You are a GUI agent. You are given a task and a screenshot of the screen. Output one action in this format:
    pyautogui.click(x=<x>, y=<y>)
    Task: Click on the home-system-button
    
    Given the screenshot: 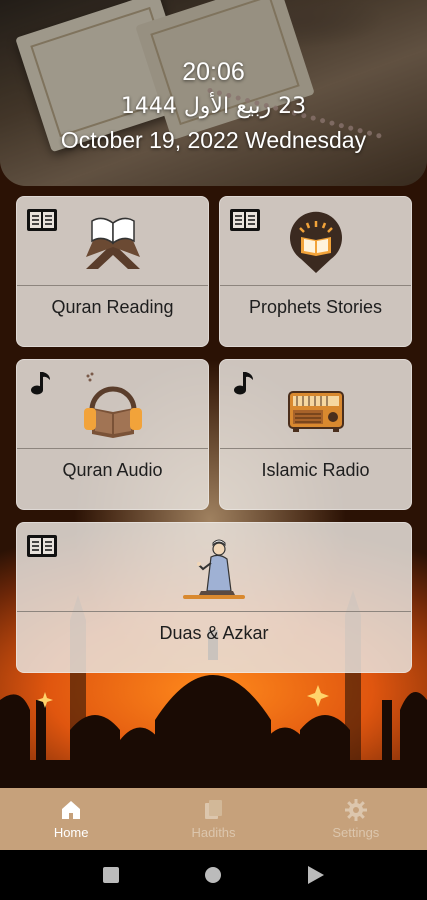 What is the action you would take?
    pyautogui.click(x=213, y=875)
    